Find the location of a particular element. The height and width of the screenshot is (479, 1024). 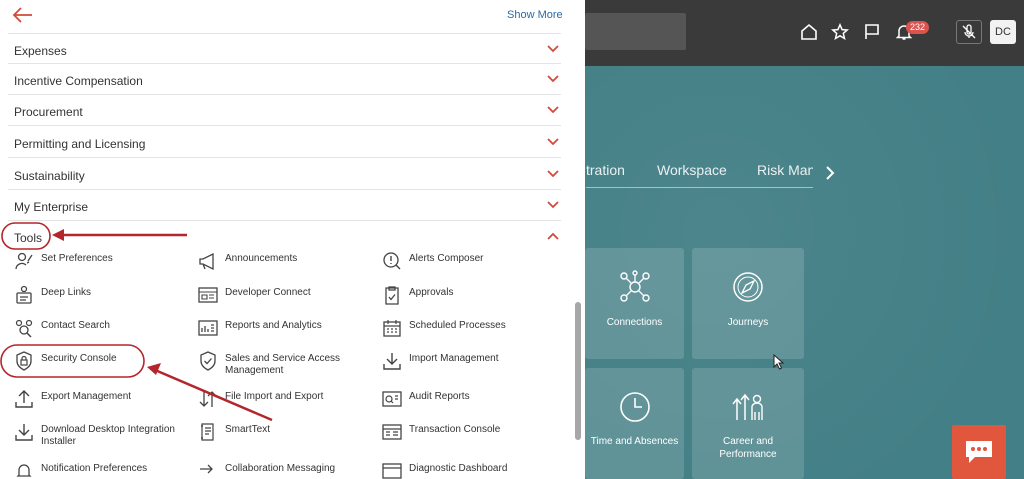

tool-audit-reports: Audit Reports is located at coordinates (426, 399).